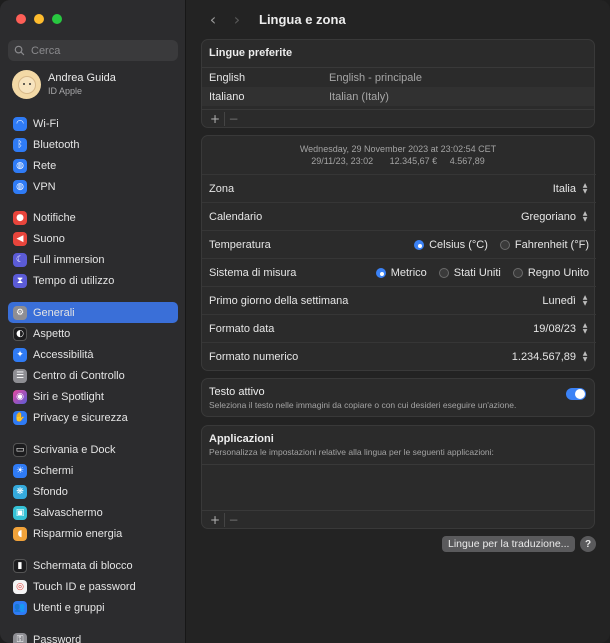  What do you see at coordinates (83, 565) in the screenshot?
I see `sidebar-item-label: Schermata di blocco` at bounding box center [83, 565].